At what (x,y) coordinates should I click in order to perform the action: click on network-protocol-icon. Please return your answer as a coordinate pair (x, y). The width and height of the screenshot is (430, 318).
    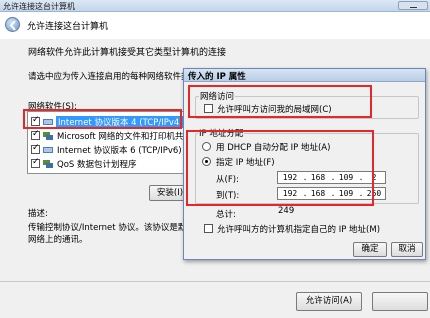
    Looking at the image, I should click on (48, 150).